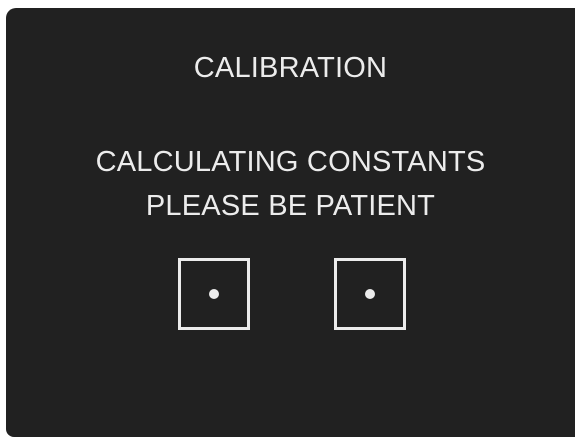  I want to click on calibration-target-icon-right, so click(370, 294).